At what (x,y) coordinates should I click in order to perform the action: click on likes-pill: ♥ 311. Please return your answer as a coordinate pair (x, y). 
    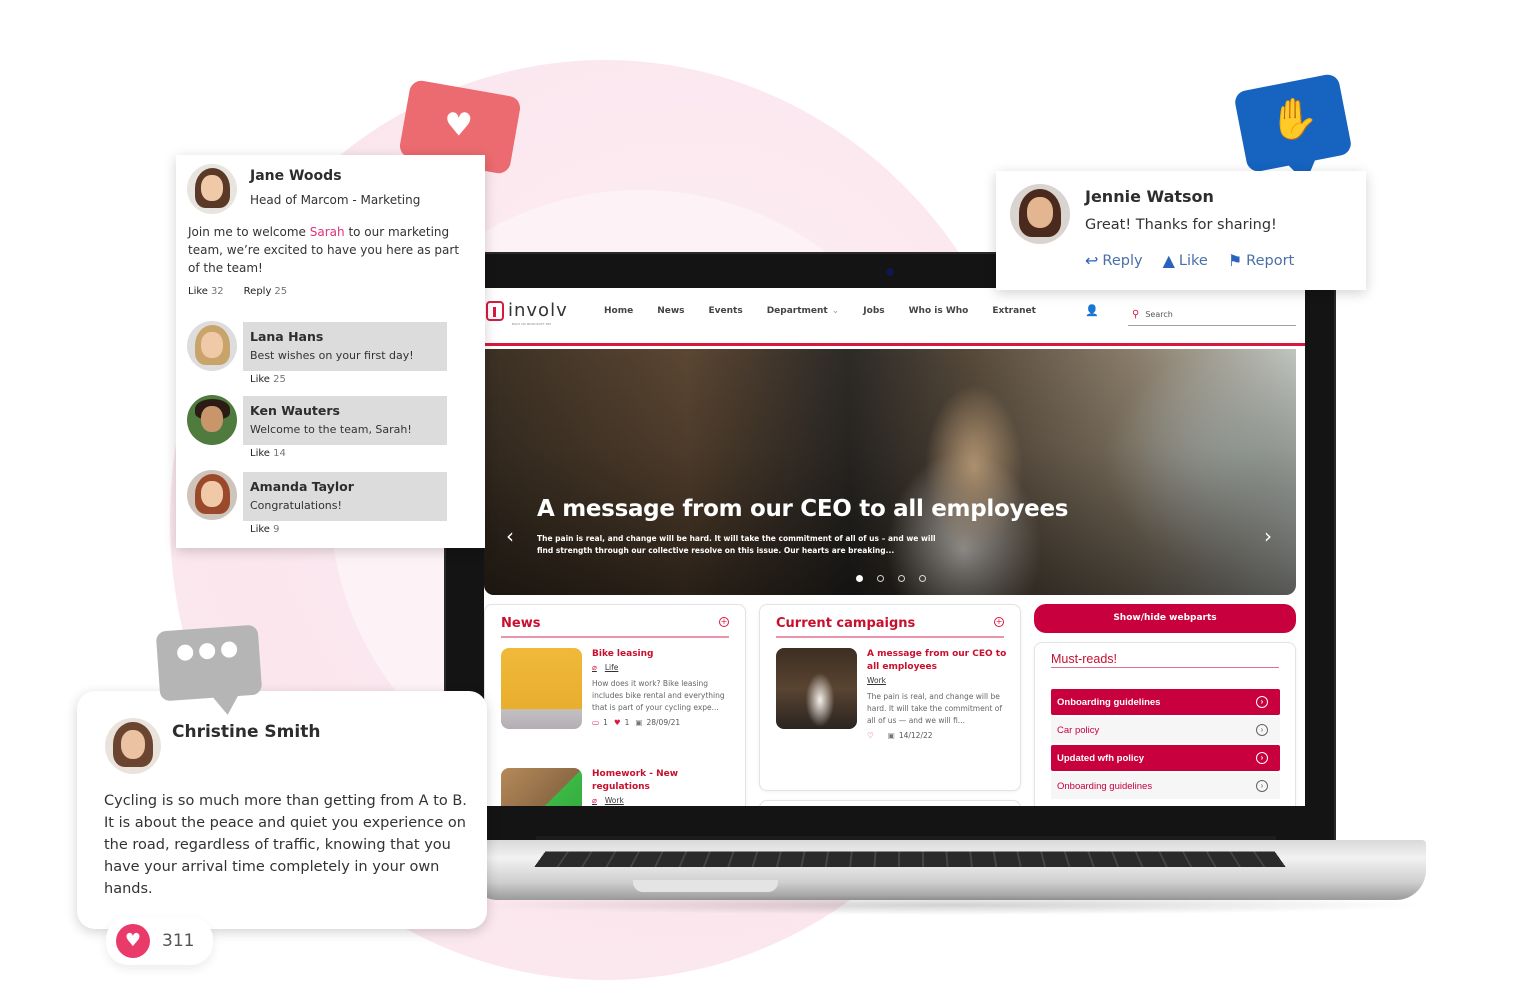
    Looking at the image, I should click on (159, 941).